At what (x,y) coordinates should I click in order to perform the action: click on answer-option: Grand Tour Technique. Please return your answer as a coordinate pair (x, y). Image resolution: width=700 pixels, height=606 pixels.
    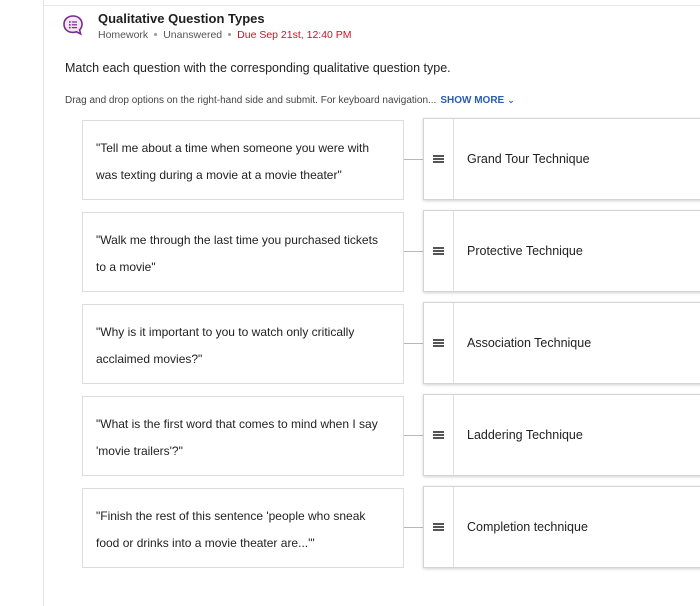
    Looking at the image, I should click on (561, 159).